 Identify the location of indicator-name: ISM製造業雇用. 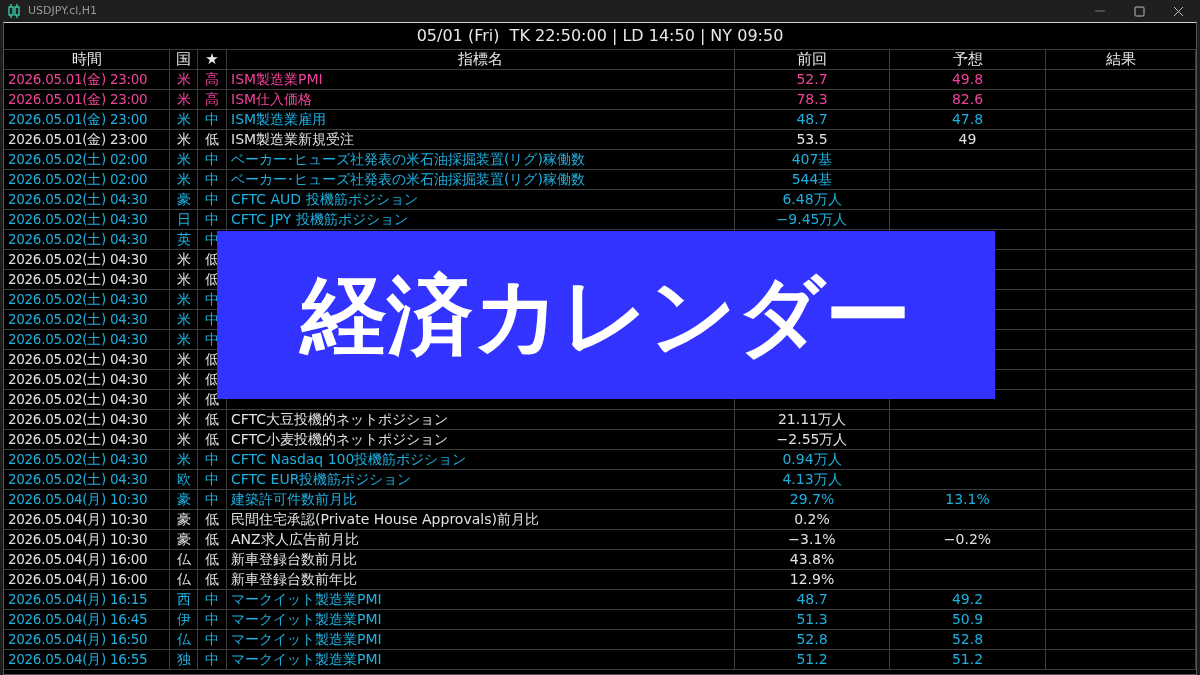
(279, 119).